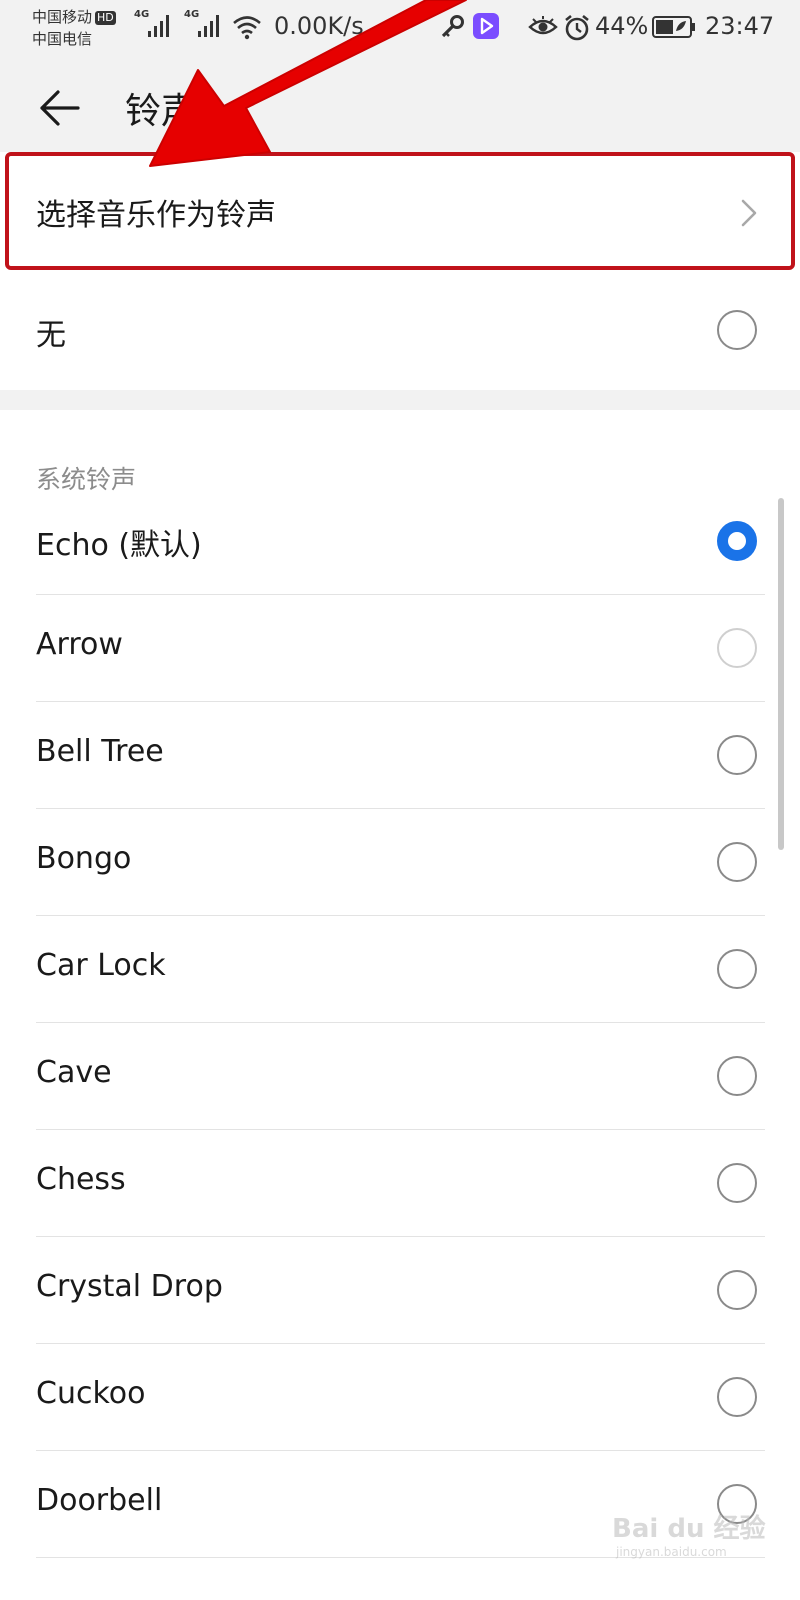 The image size is (800, 1600). I want to click on ringtone-label: Arrow, so click(79, 644).